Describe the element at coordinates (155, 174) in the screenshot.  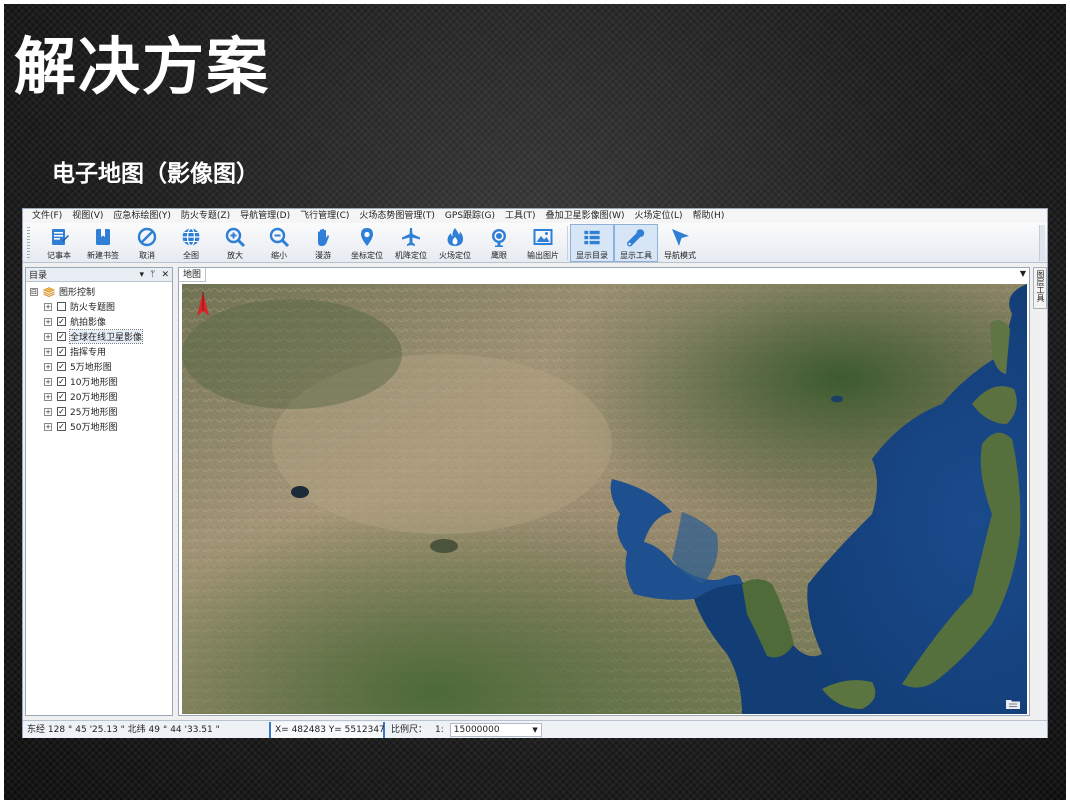
I see `slide-subtitle: 电子地图（影像图）` at that location.